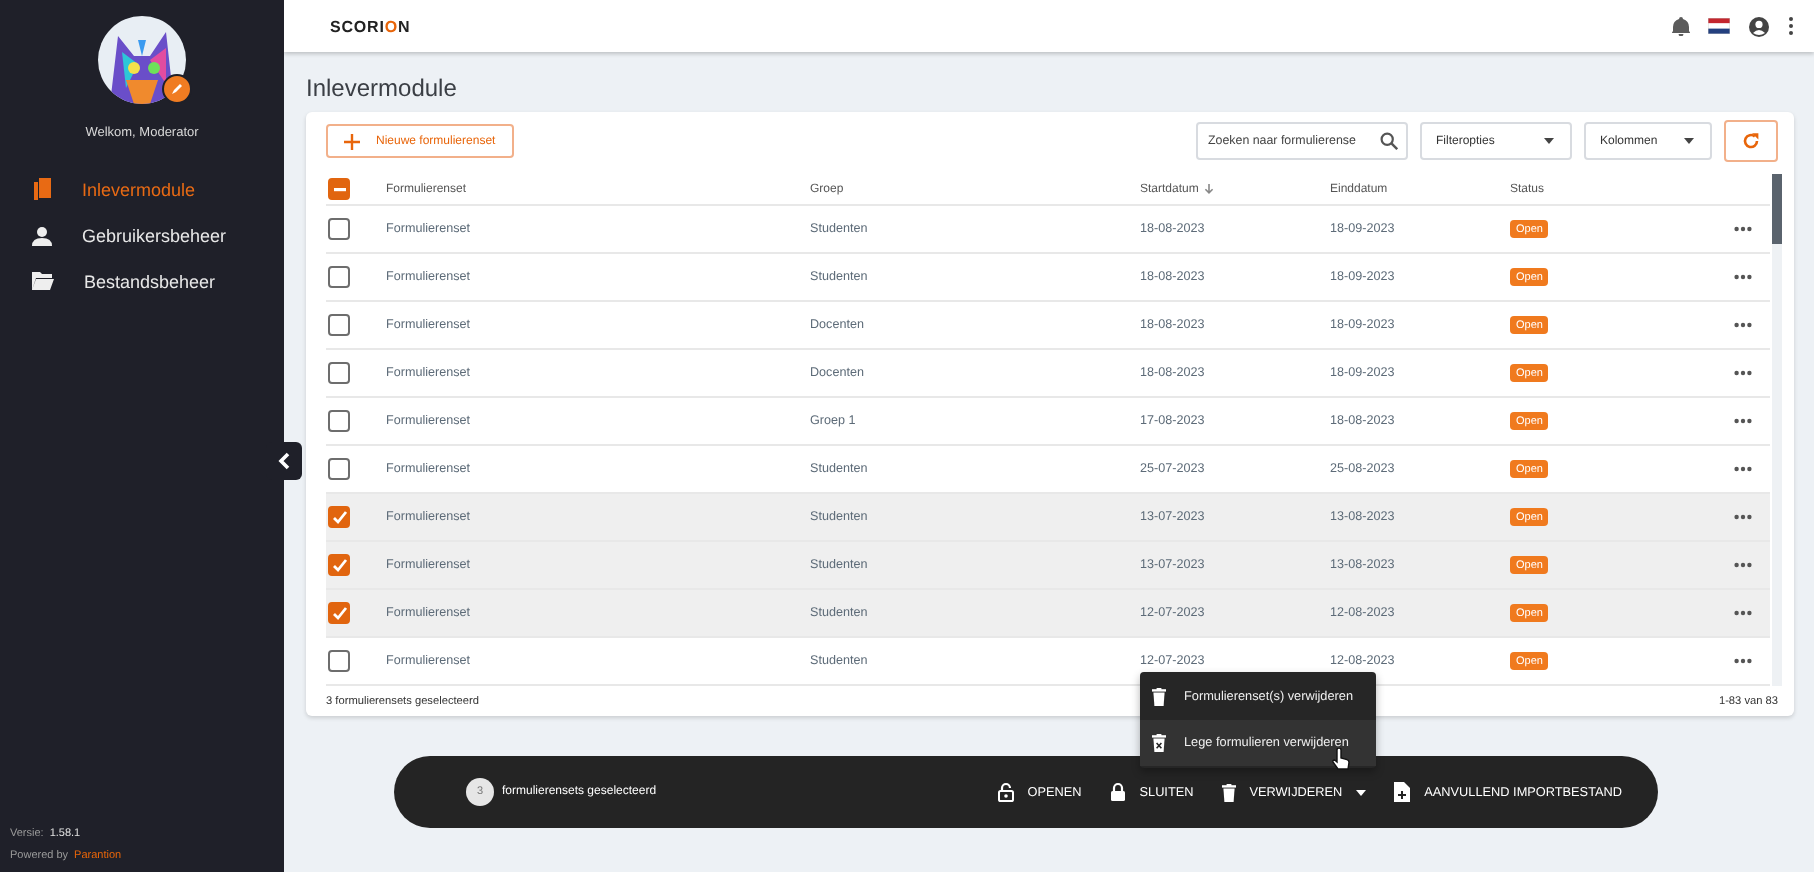 The height and width of the screenshot is (872, 1814). Describe the element at coordinates (42, 189) in the screenshot. I see `book-icon` at that location.